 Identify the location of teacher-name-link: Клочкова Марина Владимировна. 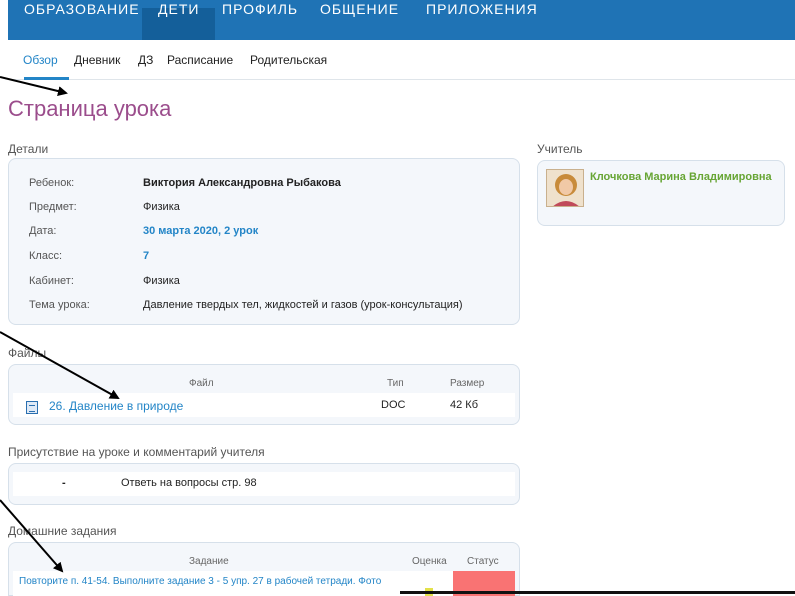
(681, 177).